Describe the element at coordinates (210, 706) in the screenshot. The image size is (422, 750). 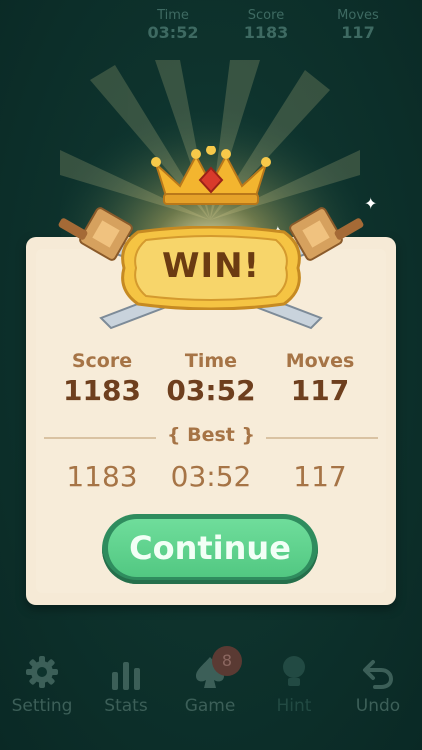
I see `tab-game-label: Game` at that location.